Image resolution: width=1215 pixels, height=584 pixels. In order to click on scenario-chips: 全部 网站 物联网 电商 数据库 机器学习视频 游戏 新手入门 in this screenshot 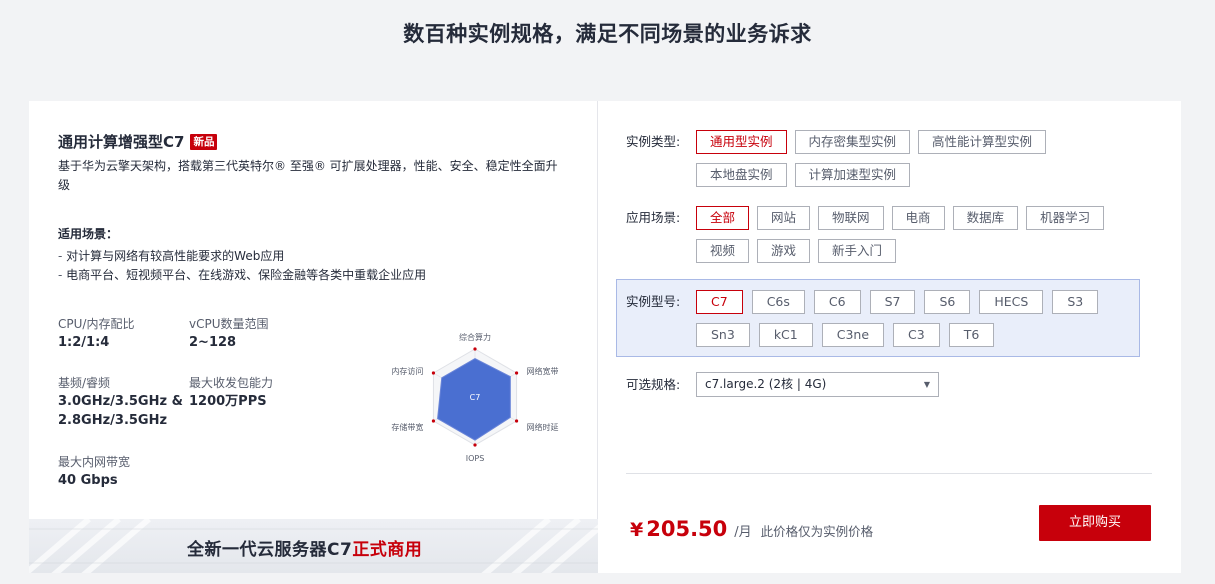, I will do `click(916, 239)`.